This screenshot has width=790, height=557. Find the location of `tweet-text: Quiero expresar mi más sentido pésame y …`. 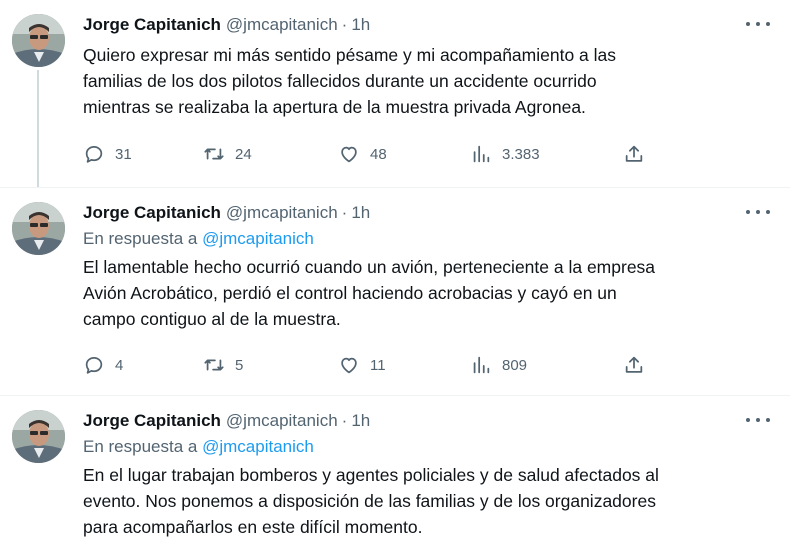

tweet-text: Quiero expresar mi más sentido pésame y … is located at coordinates (350, 81).